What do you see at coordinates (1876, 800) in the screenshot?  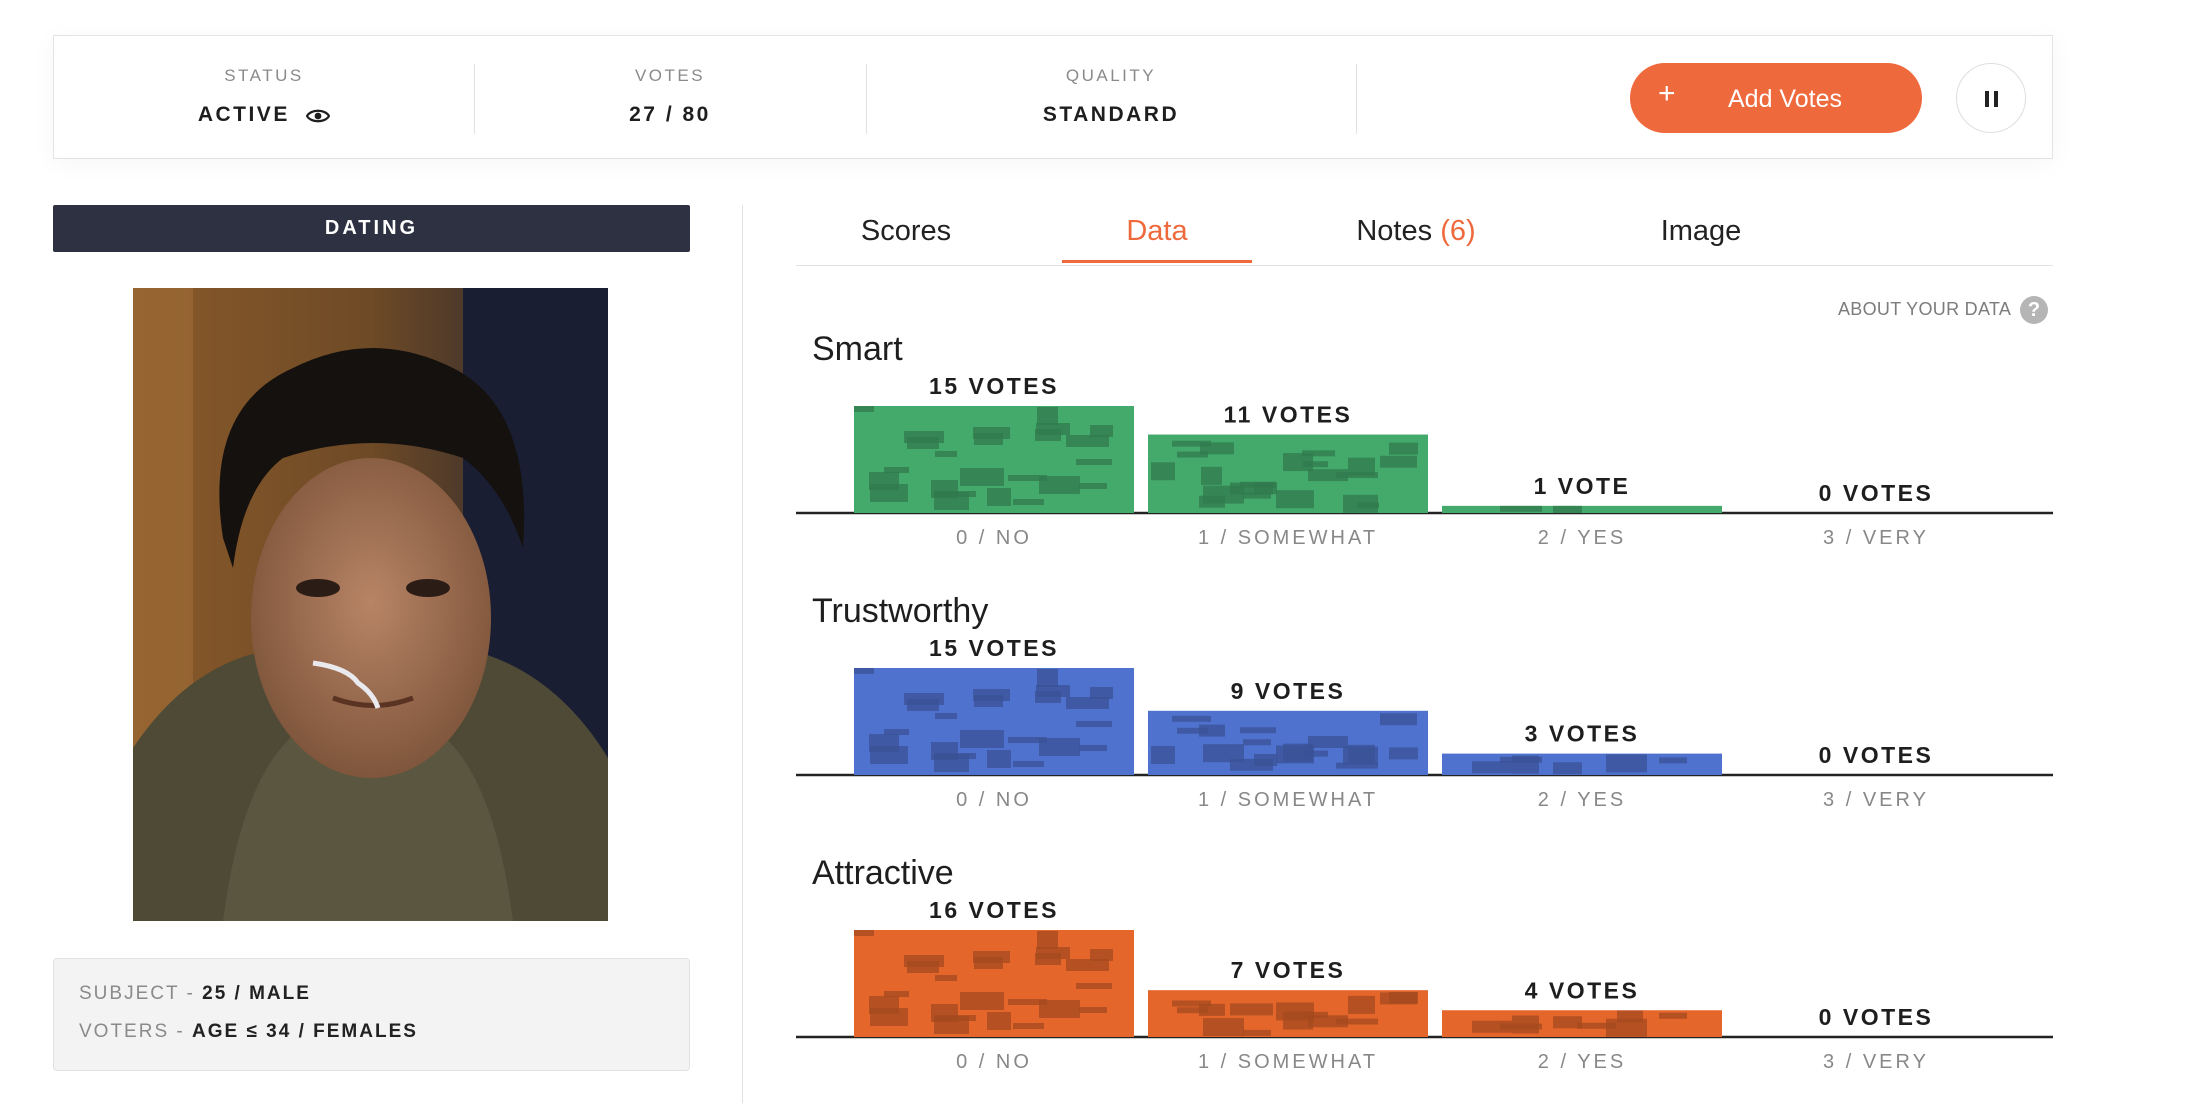 I see `category-tick-label: 3 / VERY` at bounding box center [1876, 800].